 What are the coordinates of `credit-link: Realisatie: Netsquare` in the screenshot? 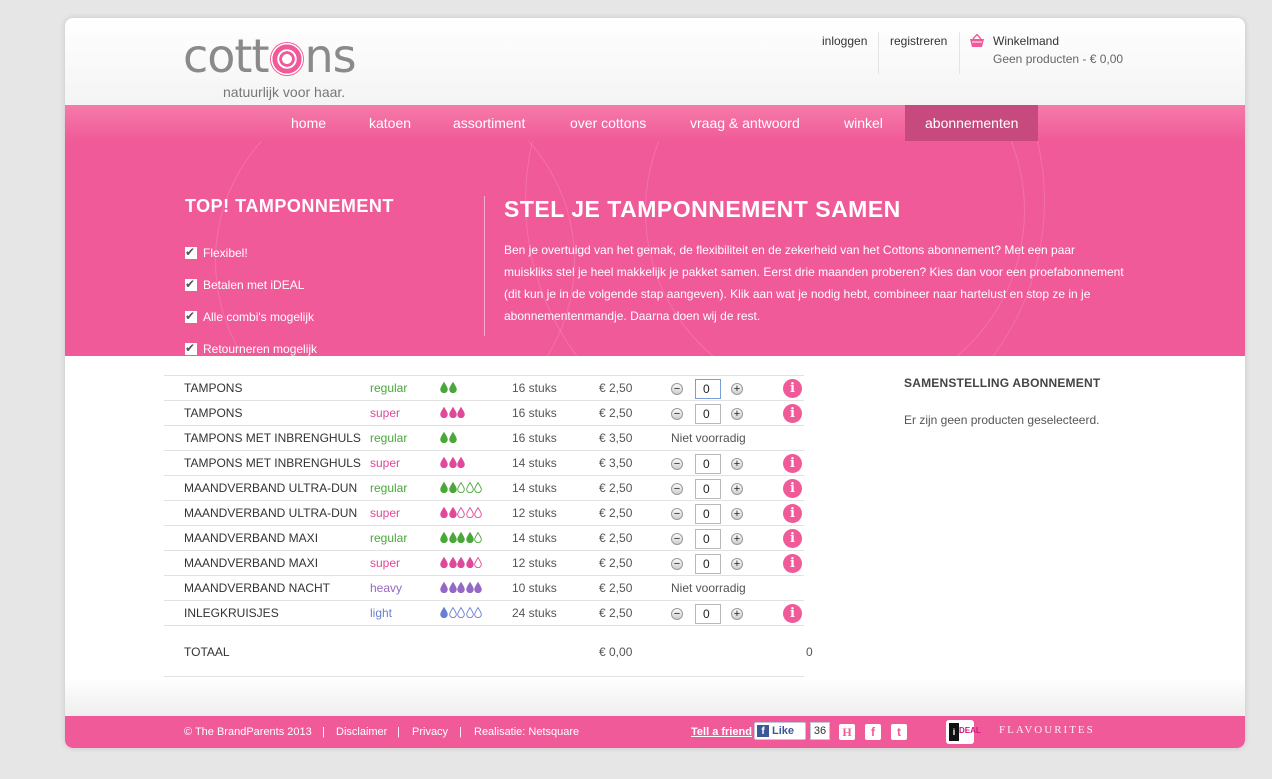 It's located at (526, 732).